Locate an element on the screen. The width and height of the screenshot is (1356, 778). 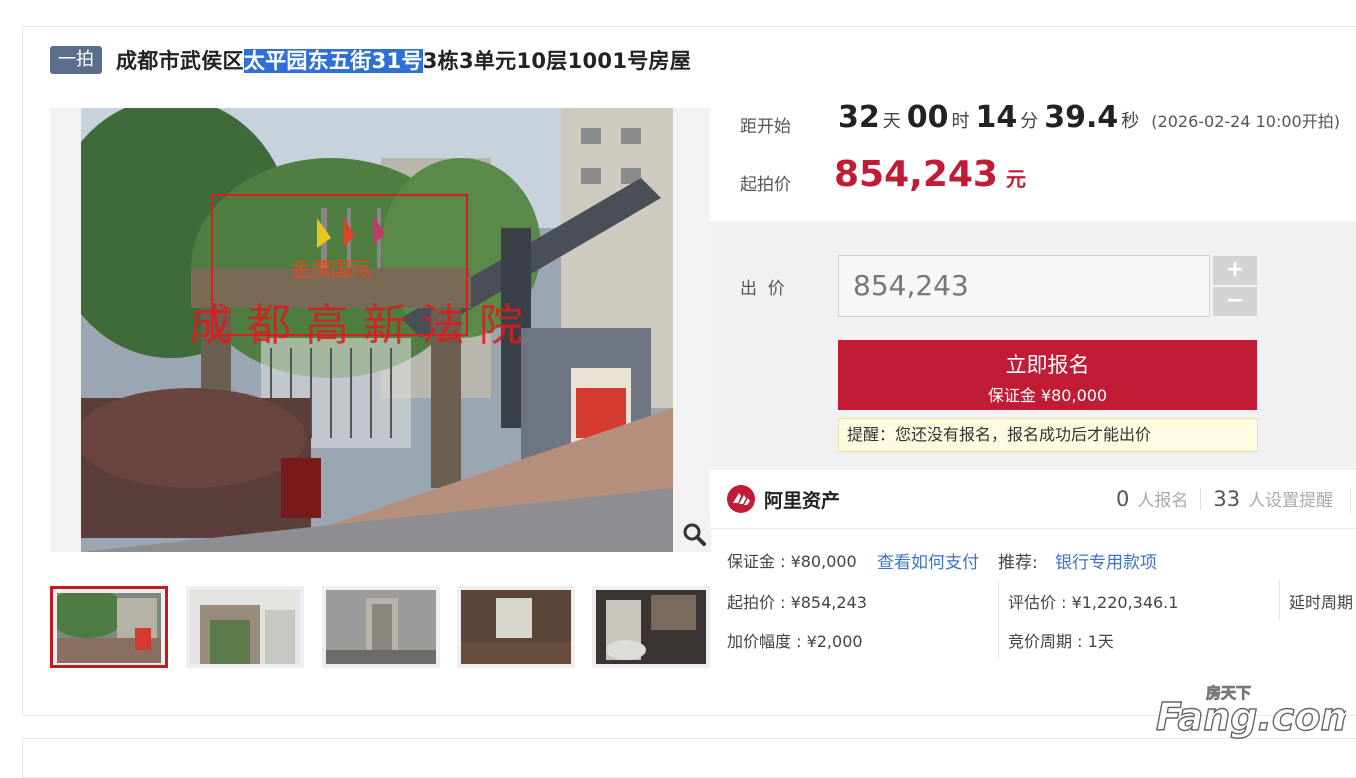
countdown-days: 32 is located at coordinates (859, 117).